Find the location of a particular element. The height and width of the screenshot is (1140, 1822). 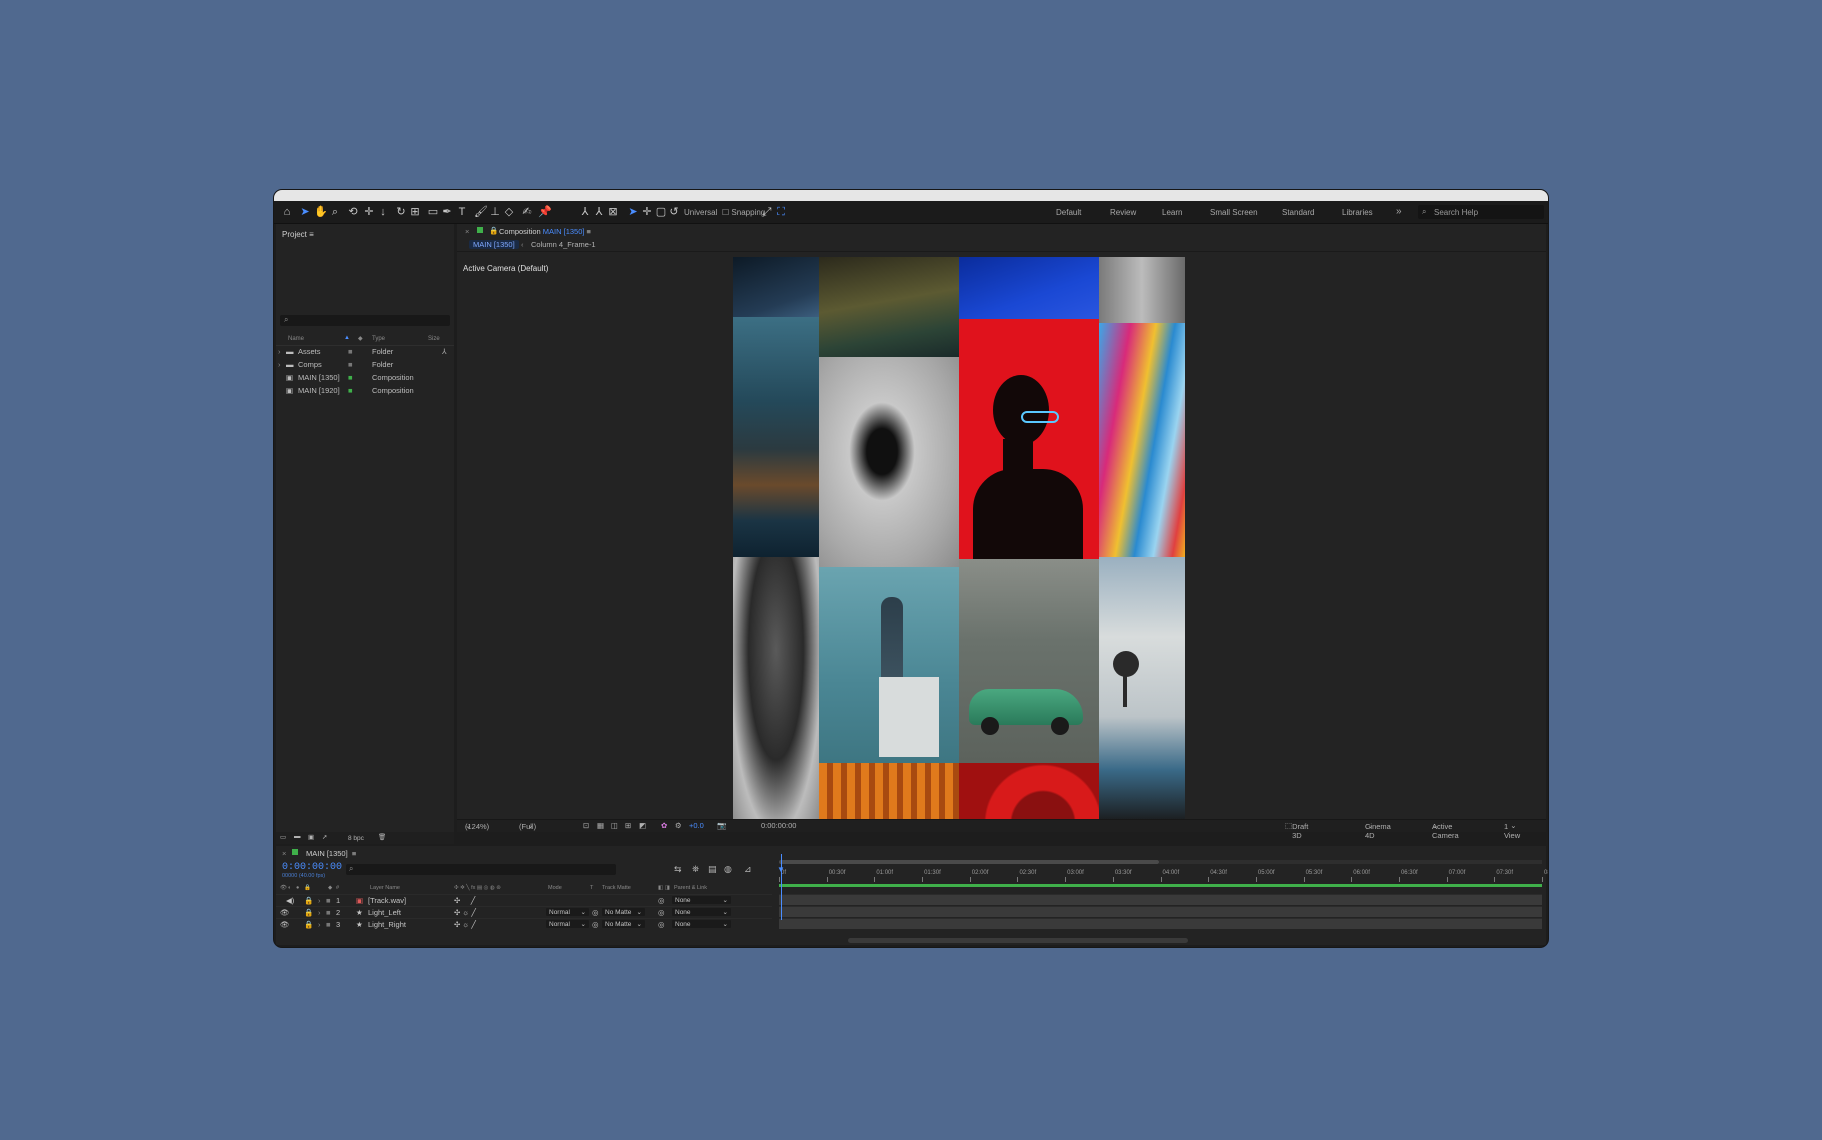

snap-icon: ⤢ is located at coordinates (767, 212).